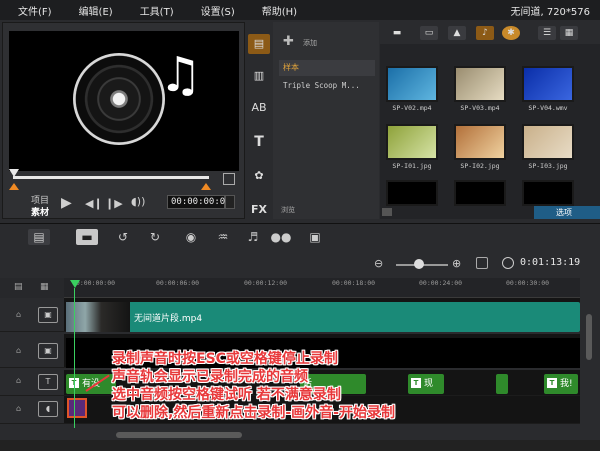 Image resolution: width=600 pixels, height=451 pixels. I want to click on volume-icon: ◖)), so click(138, 201).